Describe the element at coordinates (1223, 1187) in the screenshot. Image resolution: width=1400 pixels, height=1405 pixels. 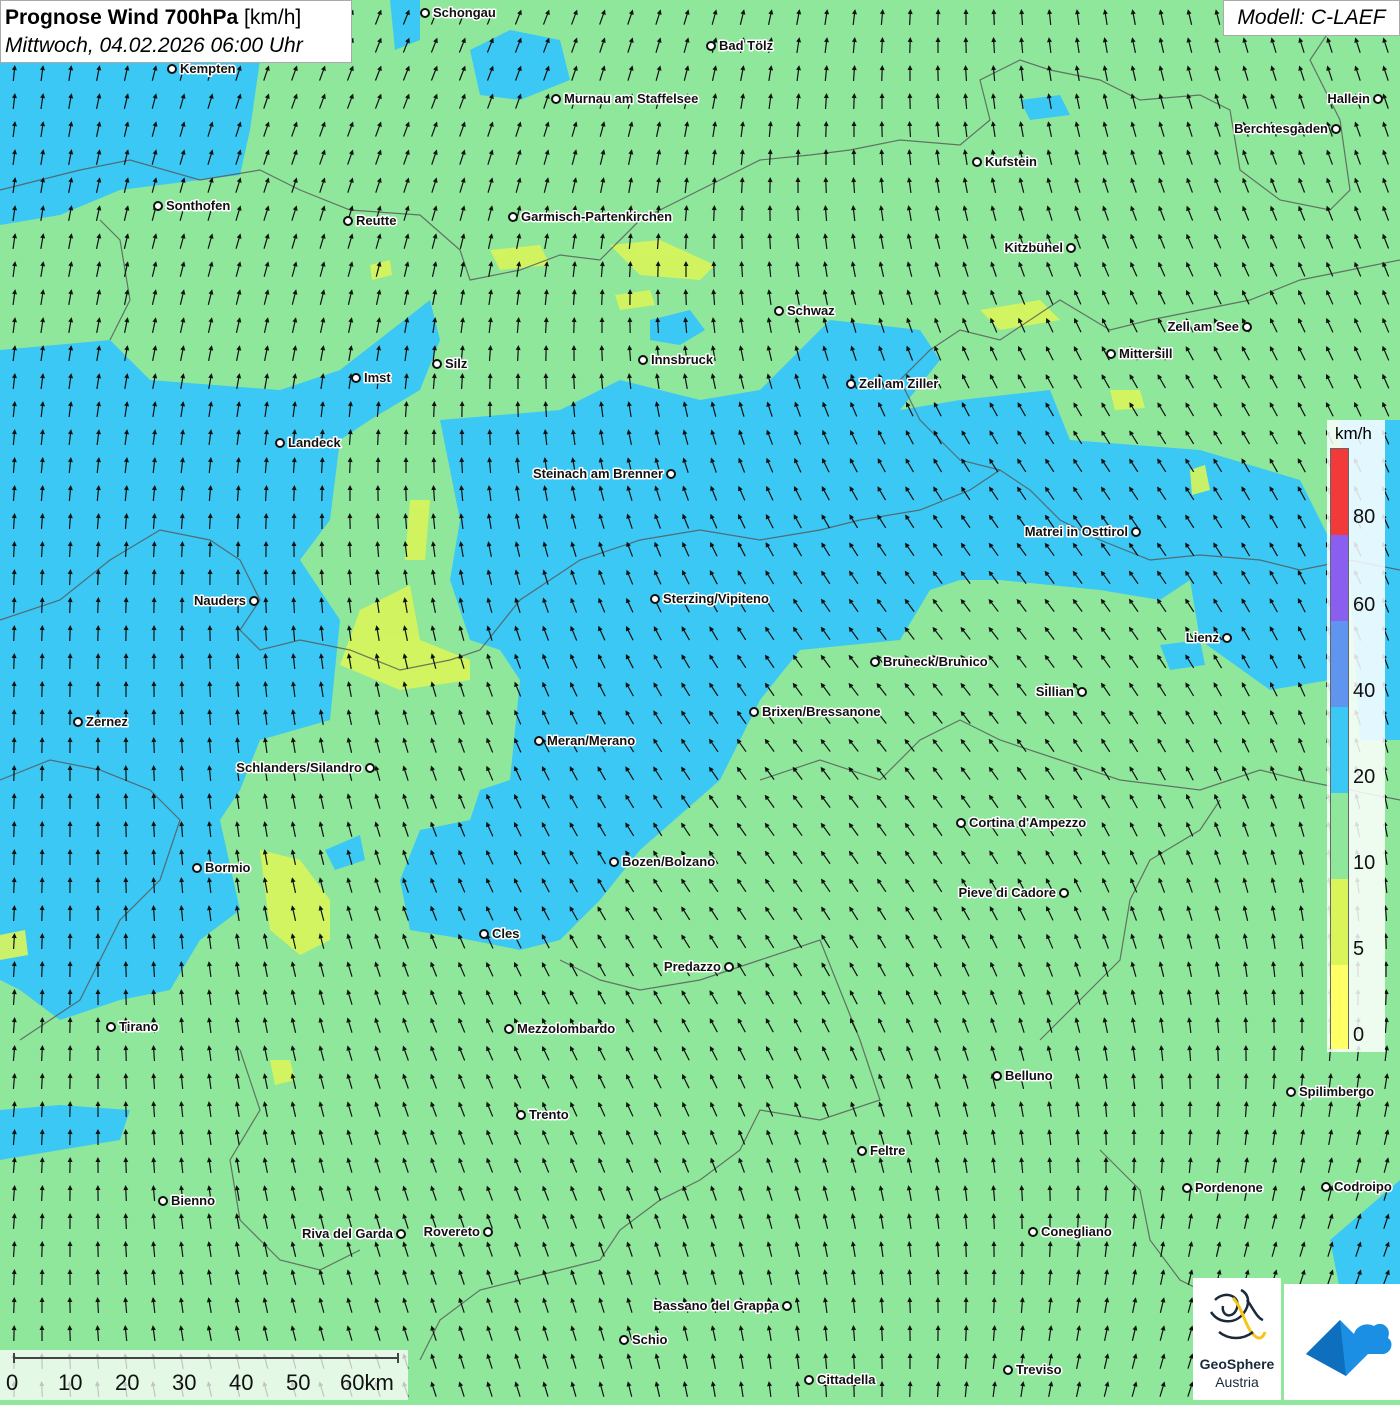
I see `city-marker: Pordenone` at that location.